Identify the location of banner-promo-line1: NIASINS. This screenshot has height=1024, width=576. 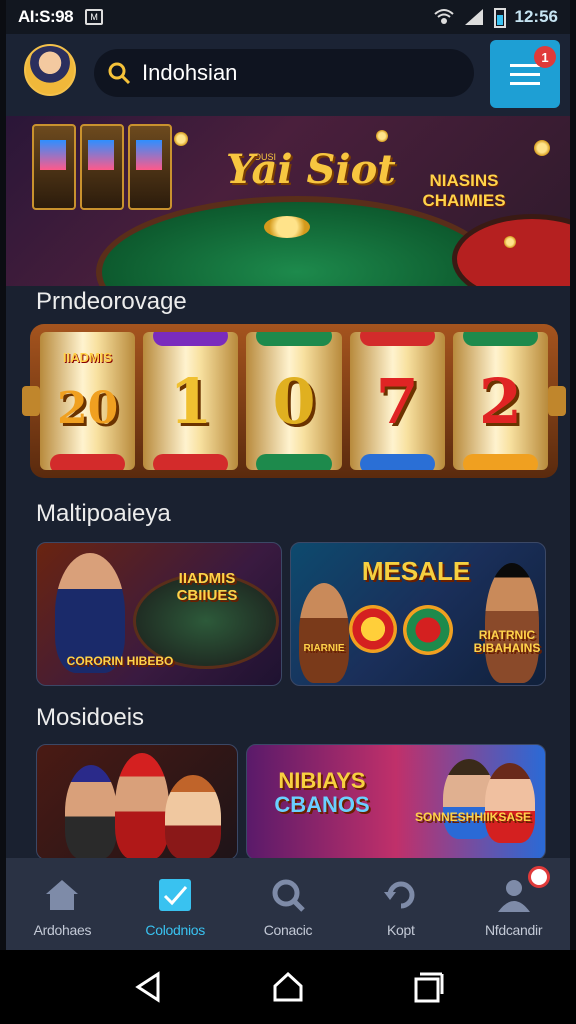
(464, 180).